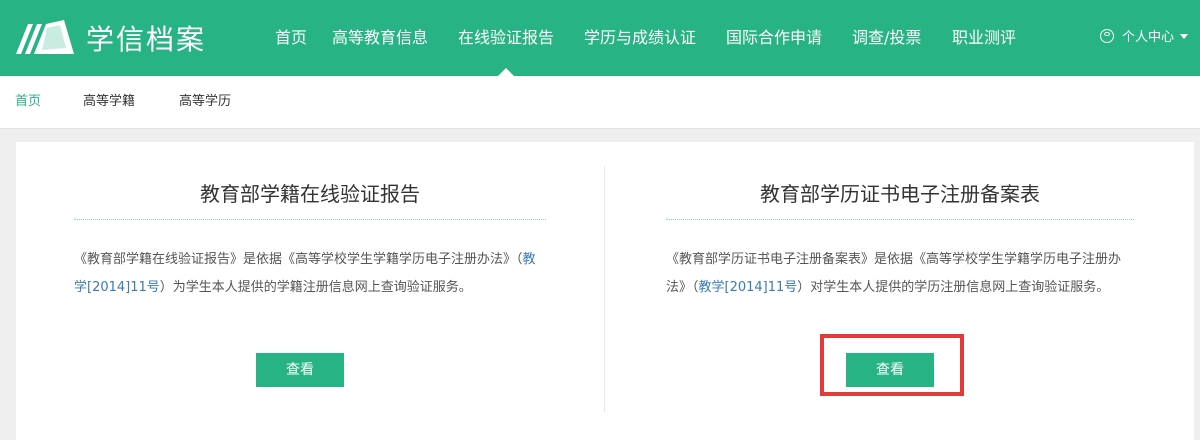 The image size is (1200, 440). What do you see at coordinates (774, 38) in the screenshot?
I see `nav-international-cooperation: 国际合作申请` at bounding box center [774, 38].